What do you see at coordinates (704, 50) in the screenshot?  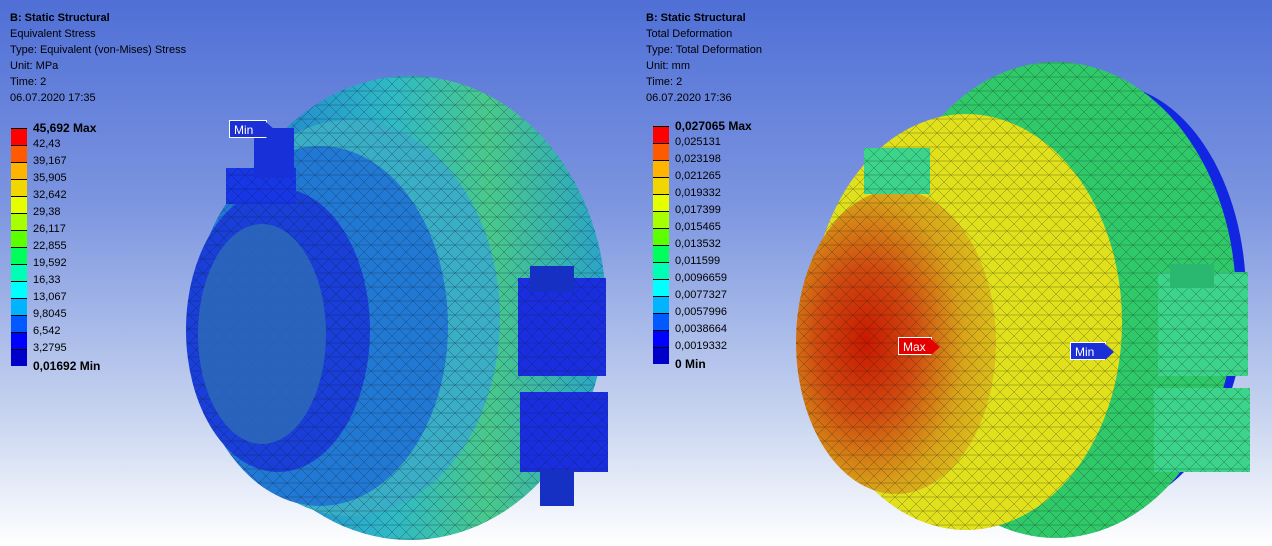 I see `result-type: Type: Total Deformation` at bounding box center [704, 50].